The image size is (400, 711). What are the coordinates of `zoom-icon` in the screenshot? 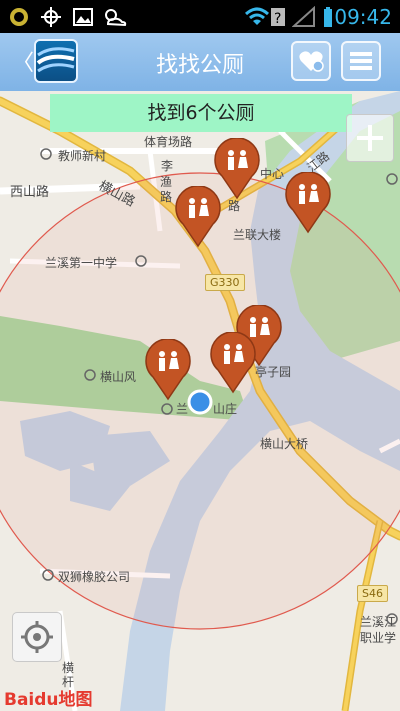 It's located at (370, 145).